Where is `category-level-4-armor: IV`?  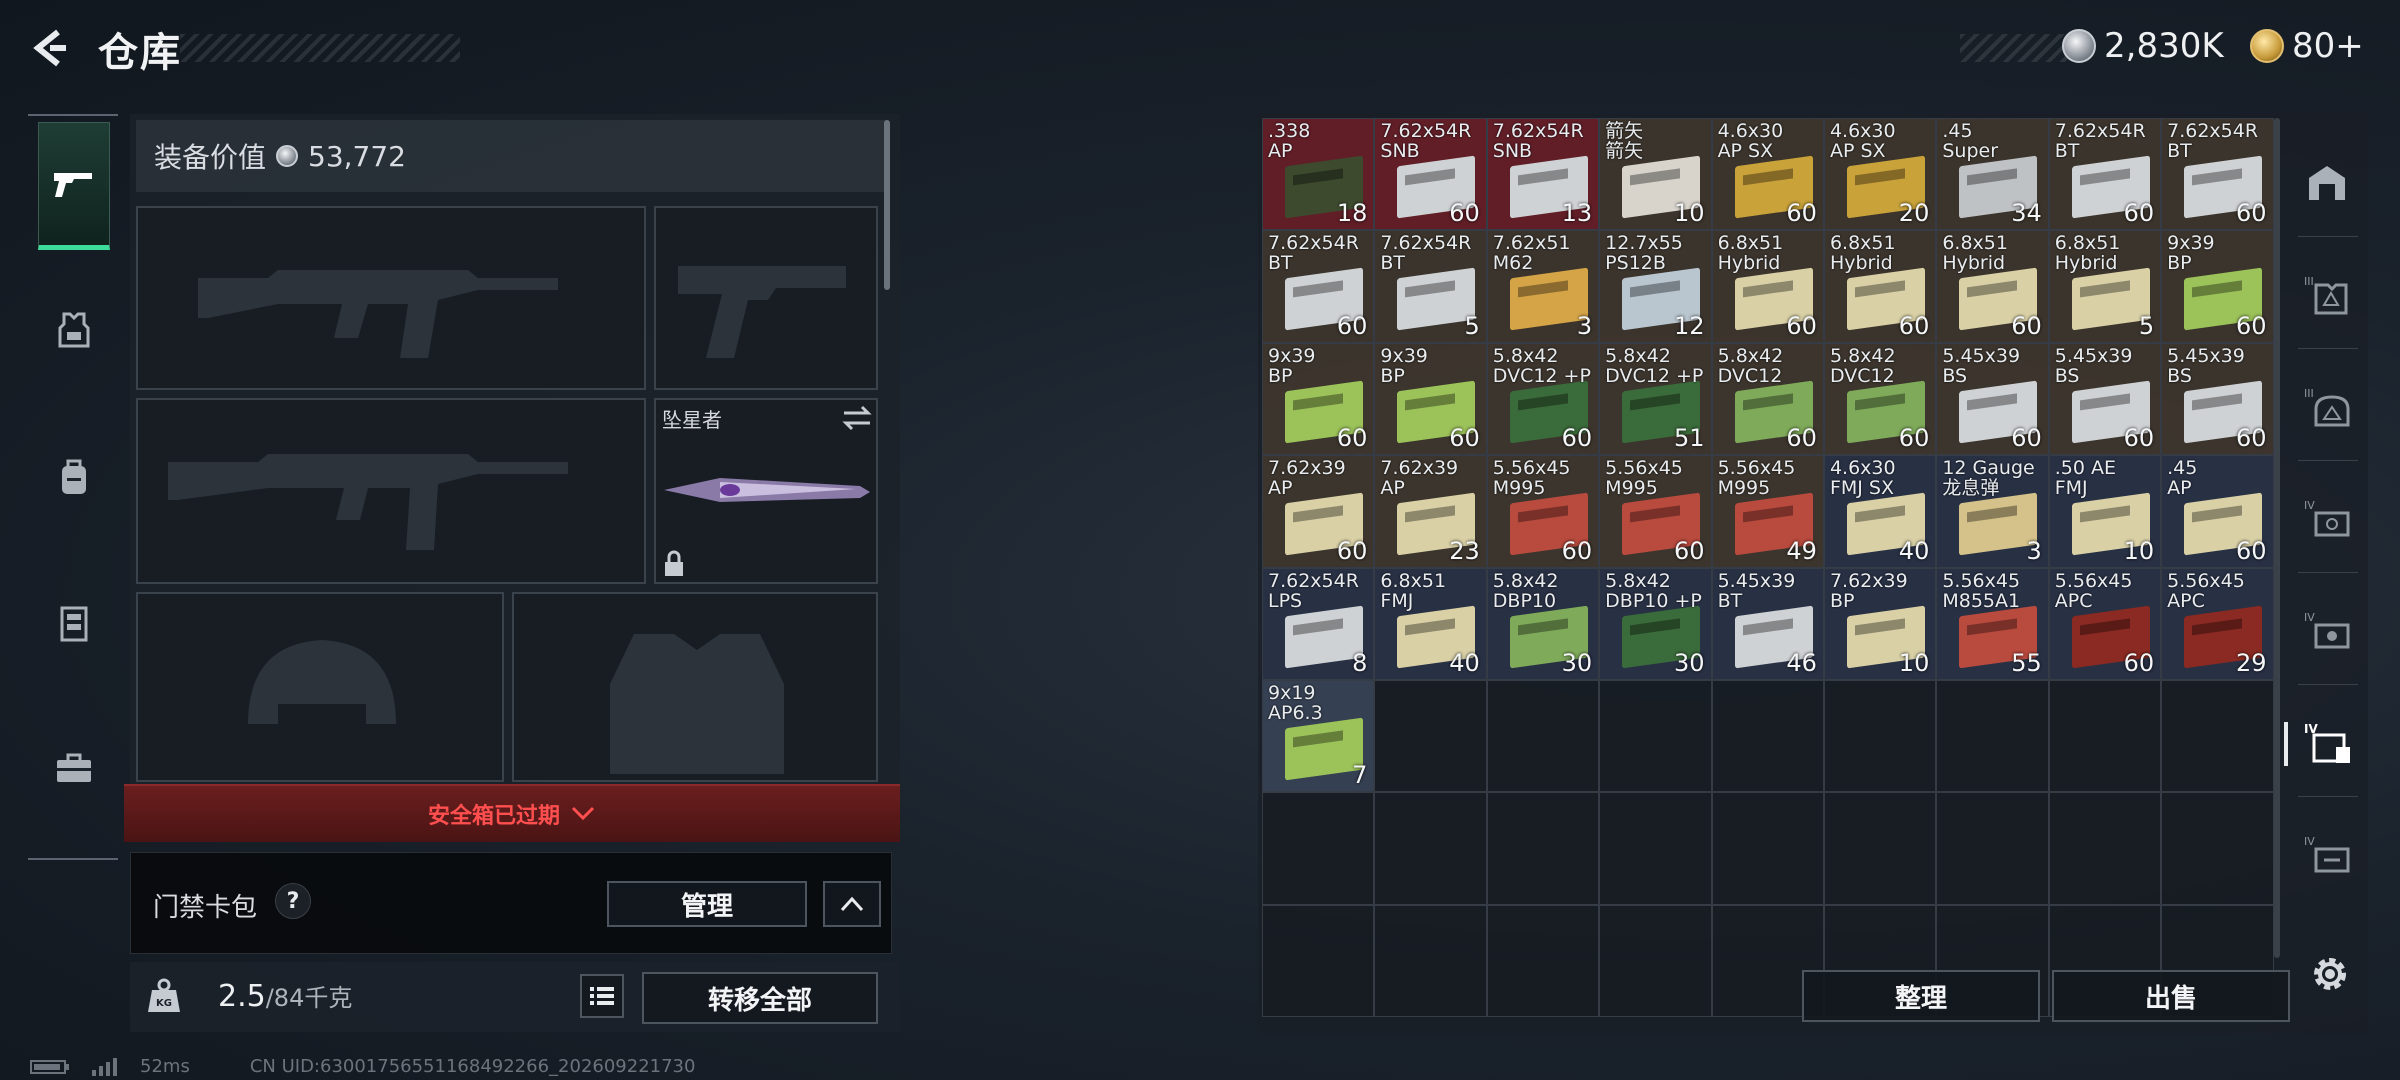 category-level-4-armor: IV is located at coordinates (2327, 520).